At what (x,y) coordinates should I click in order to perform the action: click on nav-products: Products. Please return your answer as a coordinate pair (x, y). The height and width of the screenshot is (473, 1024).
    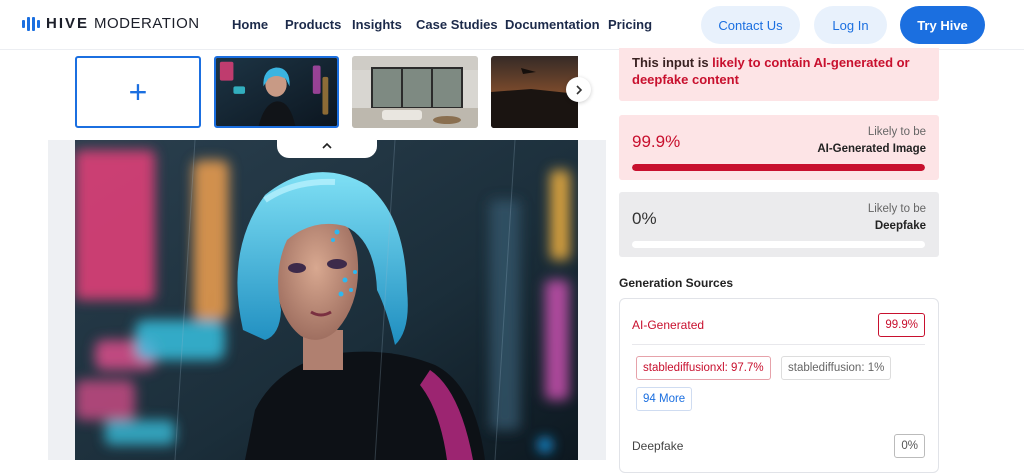
    Looking at the image, I should click on (313, 24).